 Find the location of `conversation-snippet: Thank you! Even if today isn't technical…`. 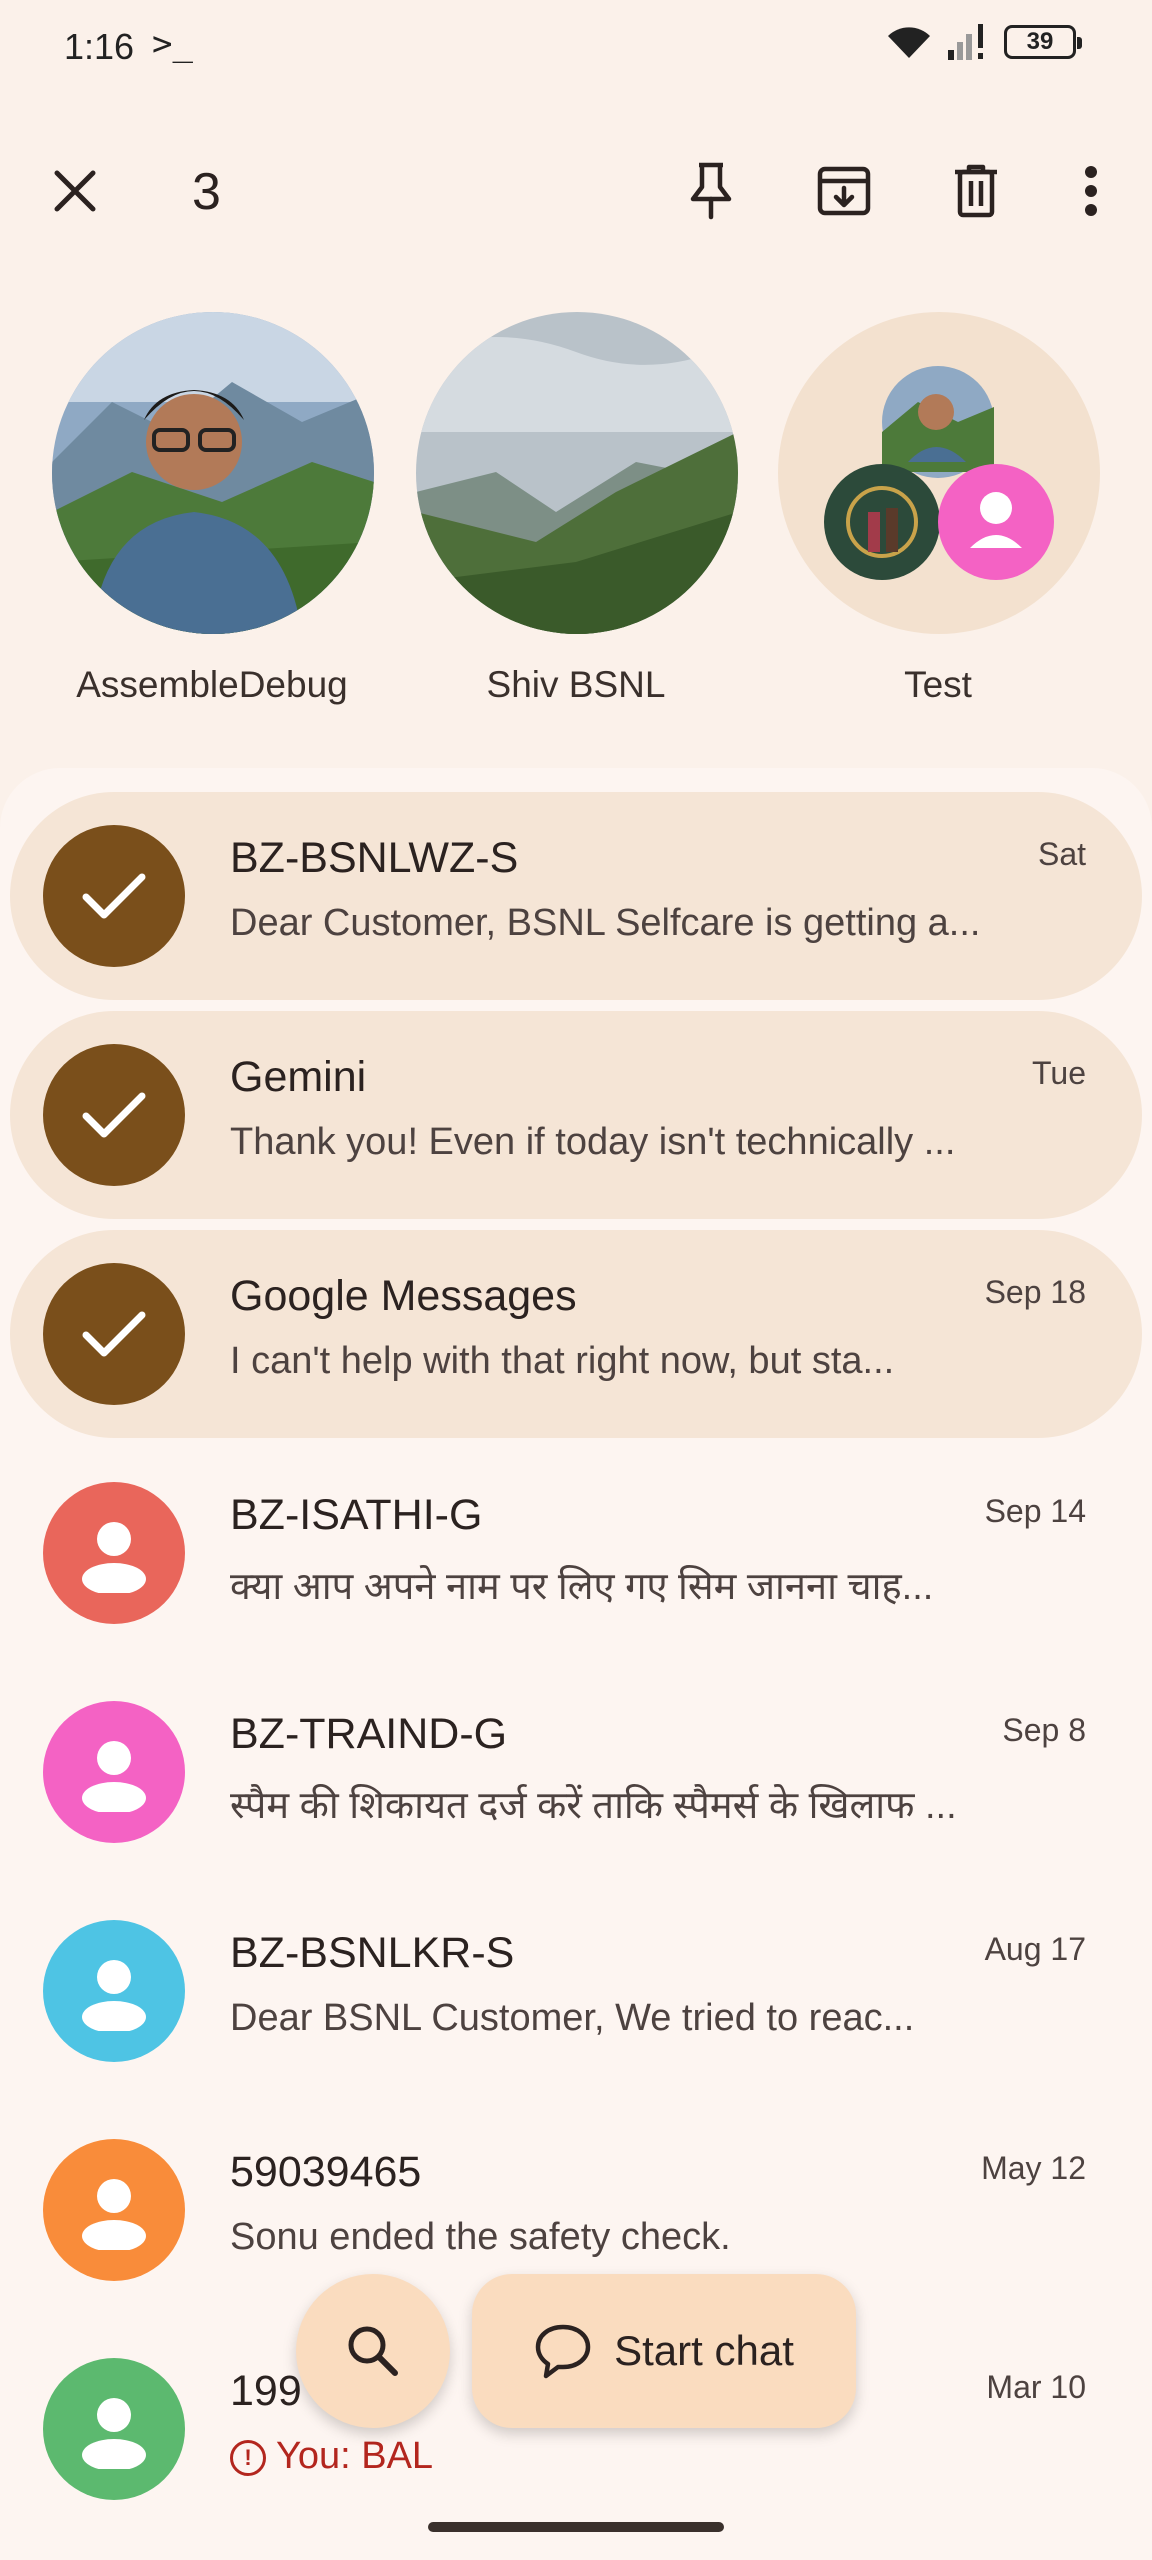

conversation-snippet: Thank you! Even if today isn't technical… is located at coordinates (593, 1142).